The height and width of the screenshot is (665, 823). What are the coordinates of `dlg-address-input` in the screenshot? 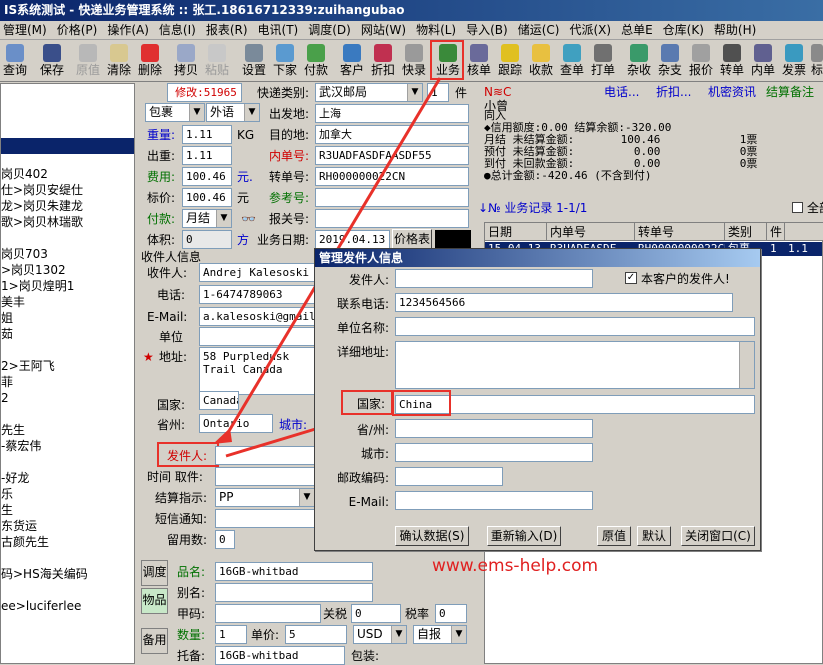 It's located at (575, 365).